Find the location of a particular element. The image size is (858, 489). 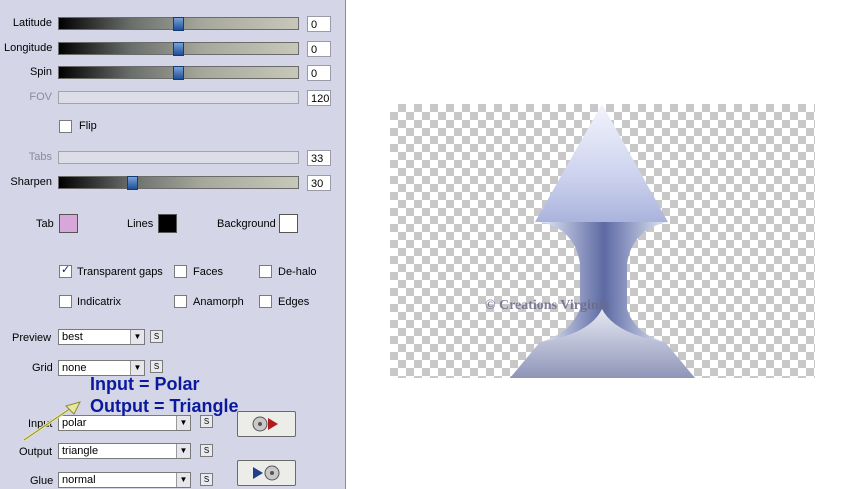

tabs-input: 33 is located at coordinates (319, 158).